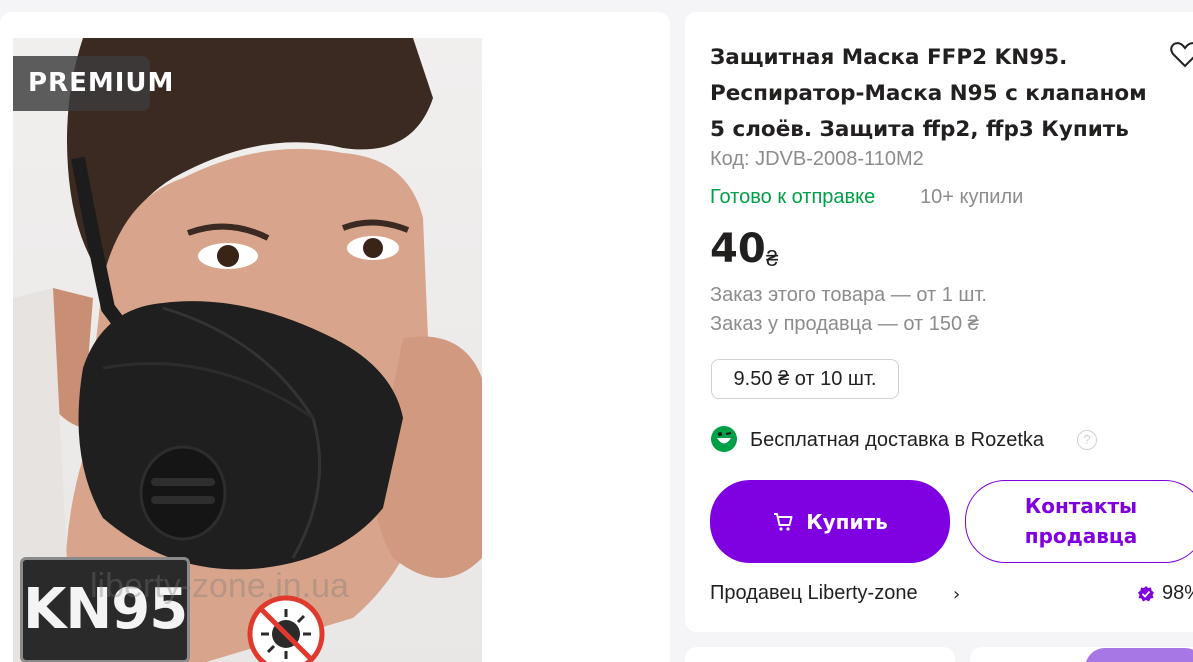  What do you see at coordinates (93, 83) in the screenshot?
I see `premium-badge: PREMIUM` at bounding box center [93, 83].